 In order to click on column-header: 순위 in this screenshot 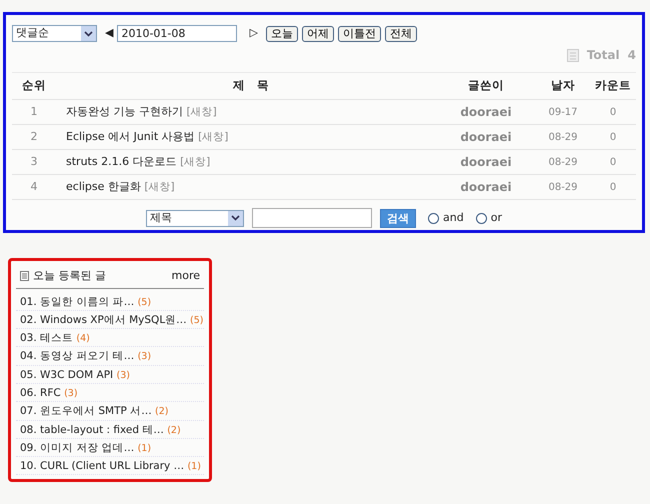, I will do `click(34, 85)`.